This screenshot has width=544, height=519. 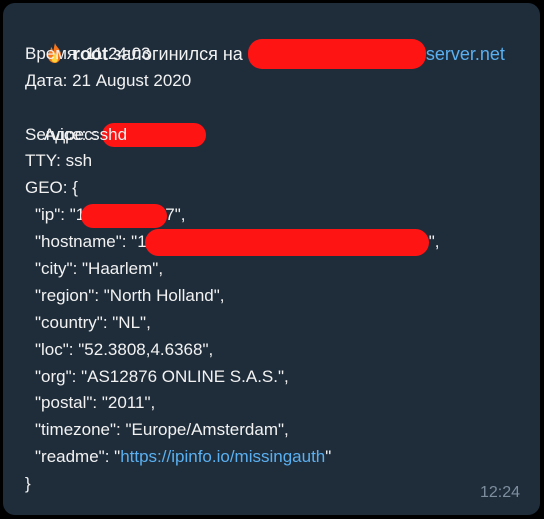 I want to click on geo-ip-line: "ip": "17",, so click(x=282, y=215).